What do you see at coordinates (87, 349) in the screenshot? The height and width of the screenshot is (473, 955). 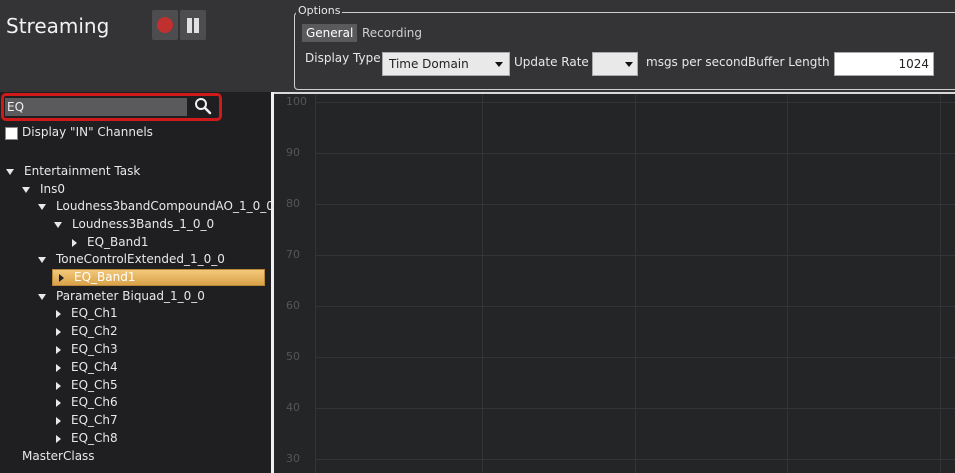 I see `tree-node: EQ_Ch3` at bounding box center [87, 349].